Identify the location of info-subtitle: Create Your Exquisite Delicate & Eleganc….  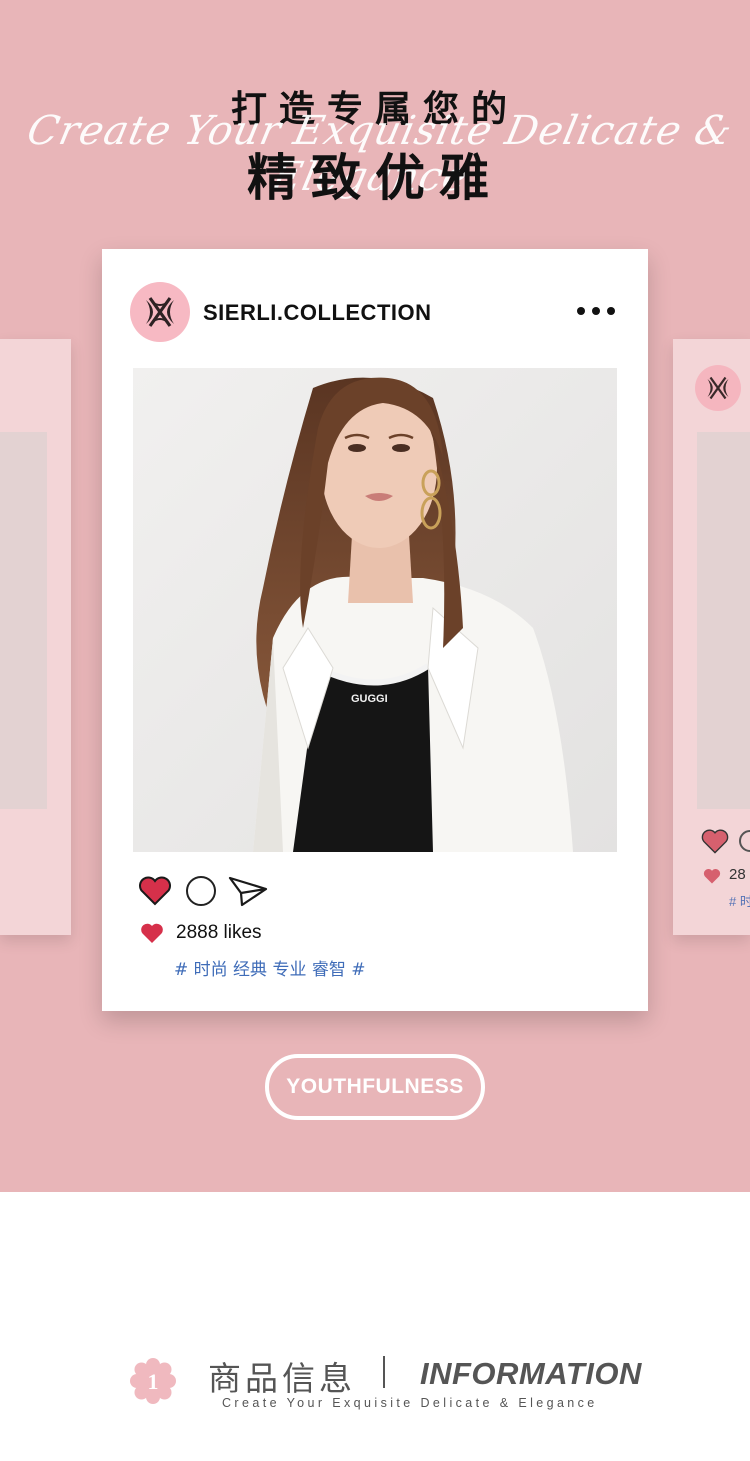
(410, 1403).